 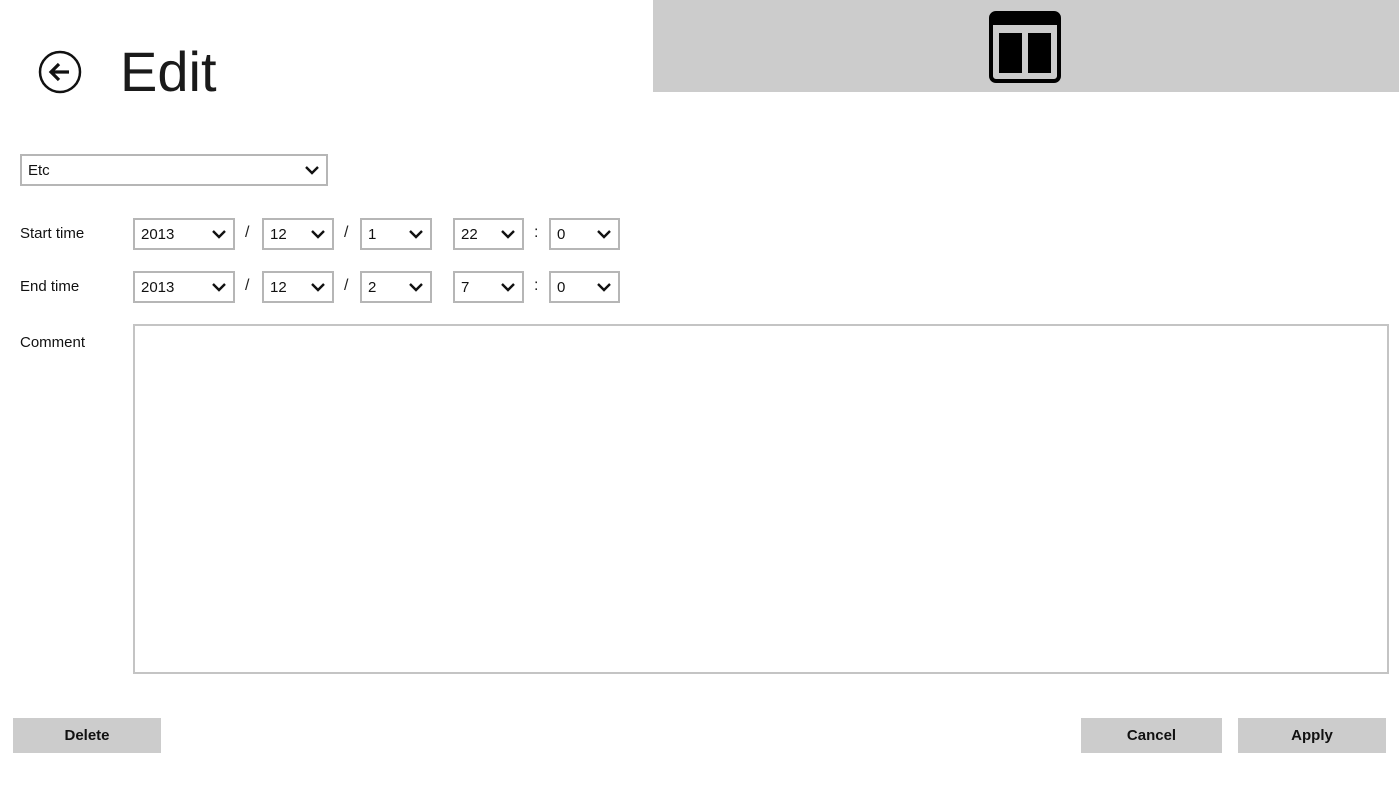 What do you see at coordinates (396, 287) in the screenshot?
I see `end-day-select: 2` at bounding box center [396, 287].